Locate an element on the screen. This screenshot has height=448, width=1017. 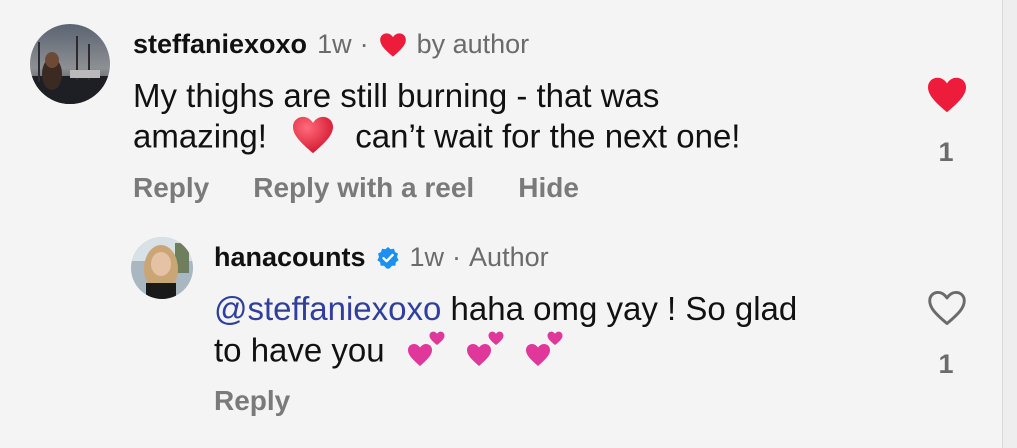
comment-header: steffaniexoxo 1w · by author is located at coordinates (331, 44).